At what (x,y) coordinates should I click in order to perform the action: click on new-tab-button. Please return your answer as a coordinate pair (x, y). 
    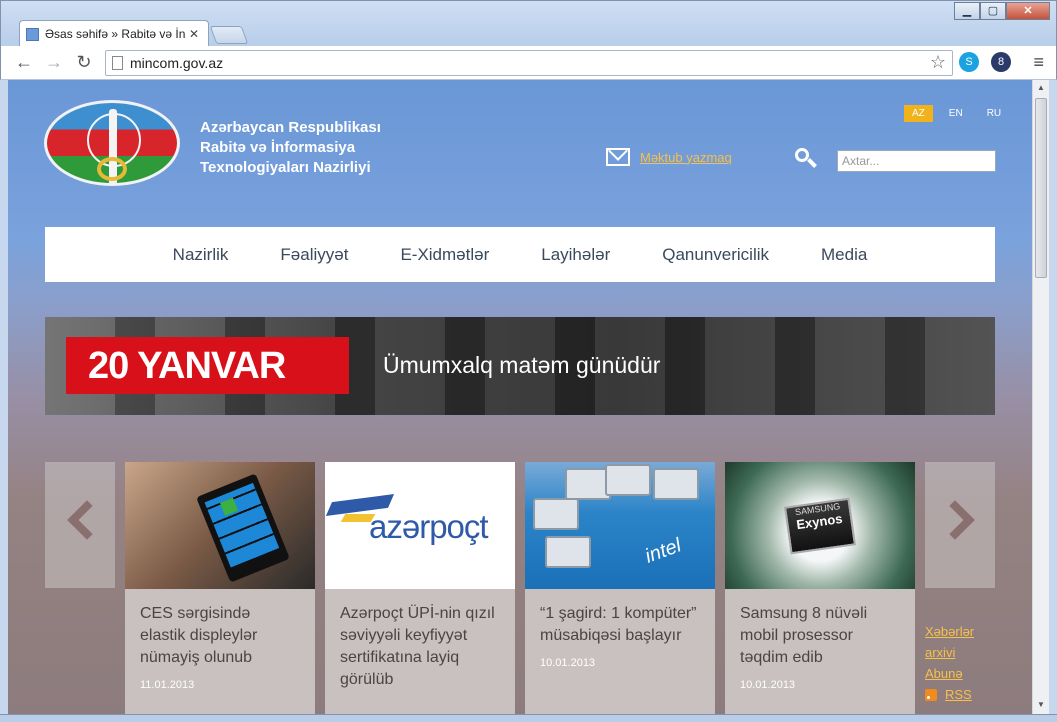
    Looking at the image, I should click on (229, 35).